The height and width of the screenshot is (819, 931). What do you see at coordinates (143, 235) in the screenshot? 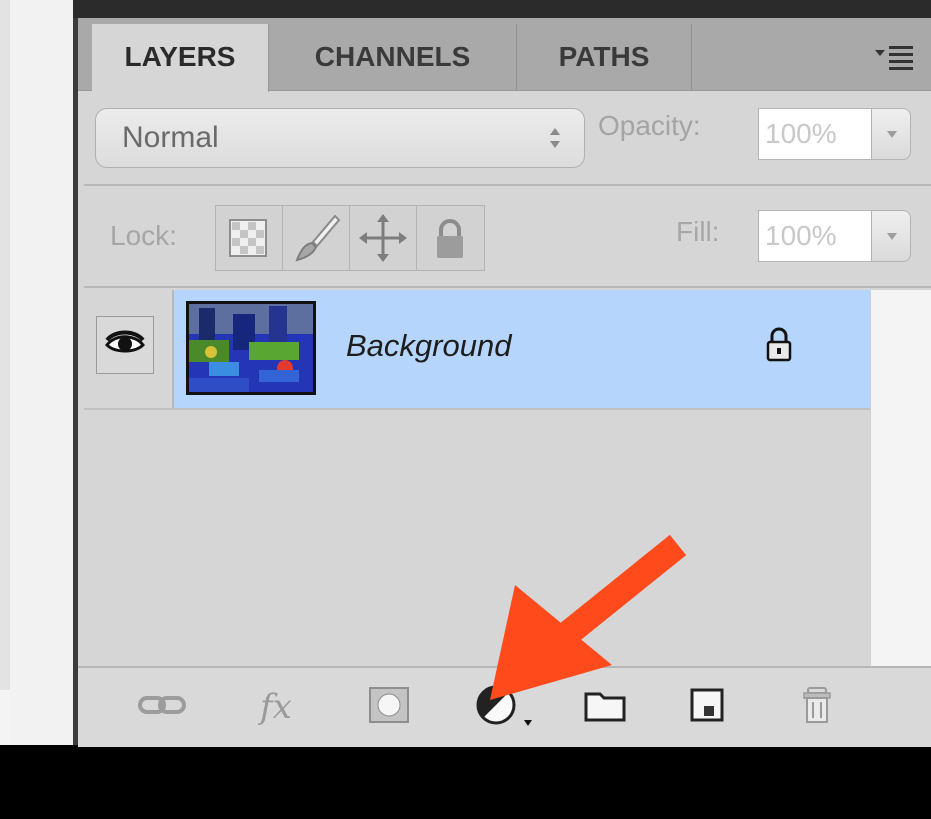
I see `lock-label: Lock:` at bounding box center [143, 235].